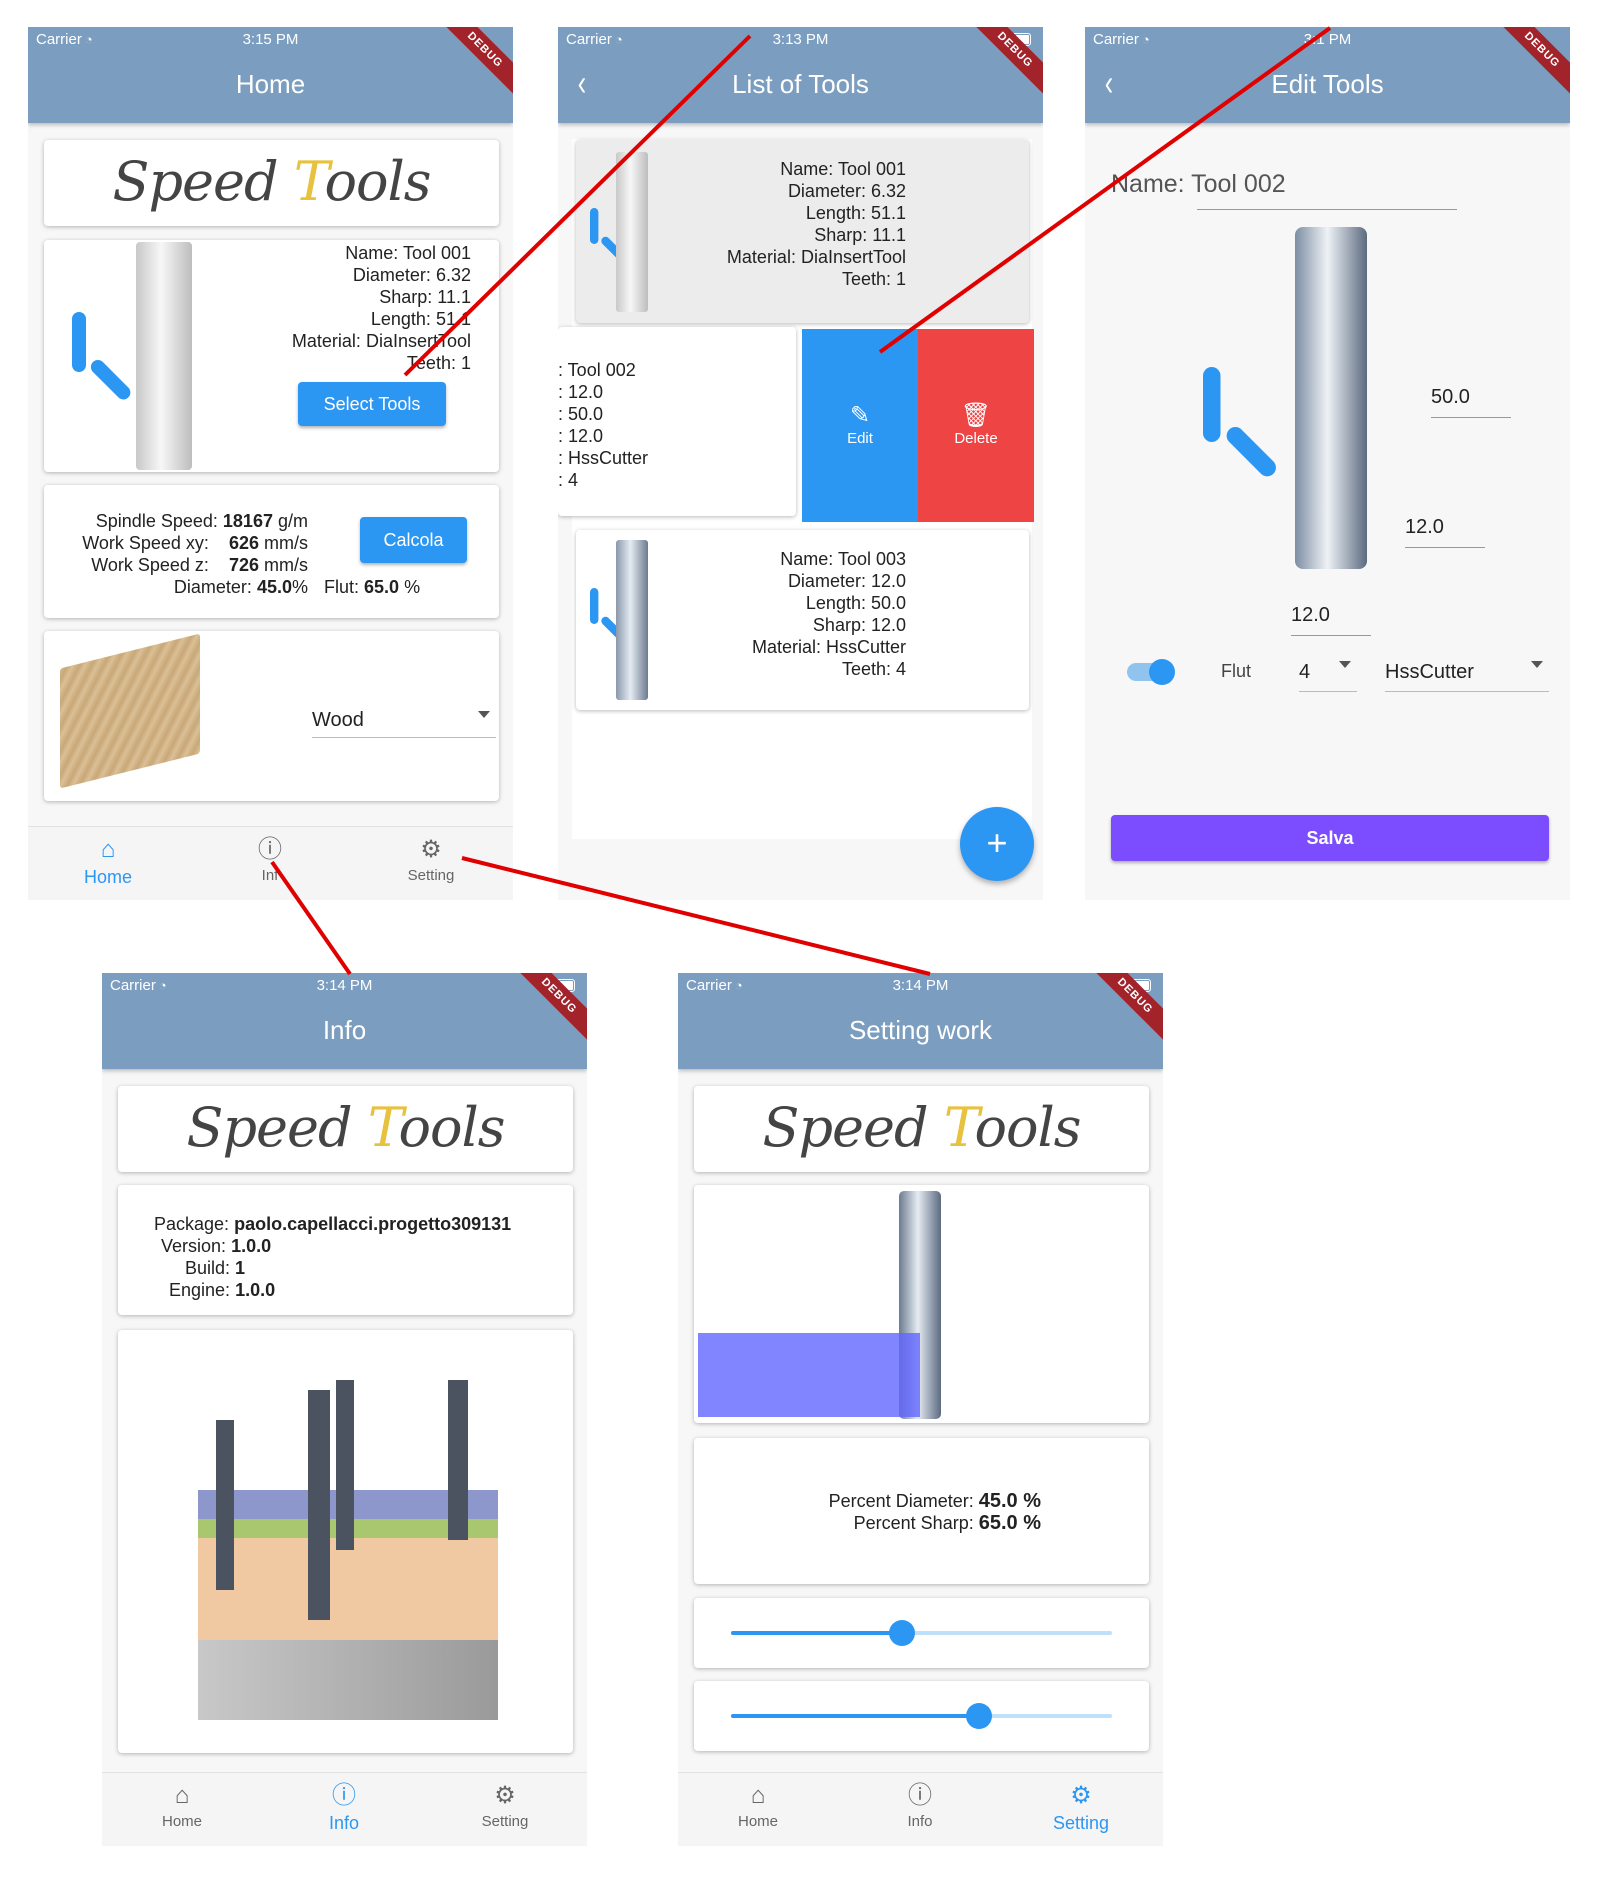 The image size is (1600, 1880). I want to click on name-field-underline, so click(1327, 209).